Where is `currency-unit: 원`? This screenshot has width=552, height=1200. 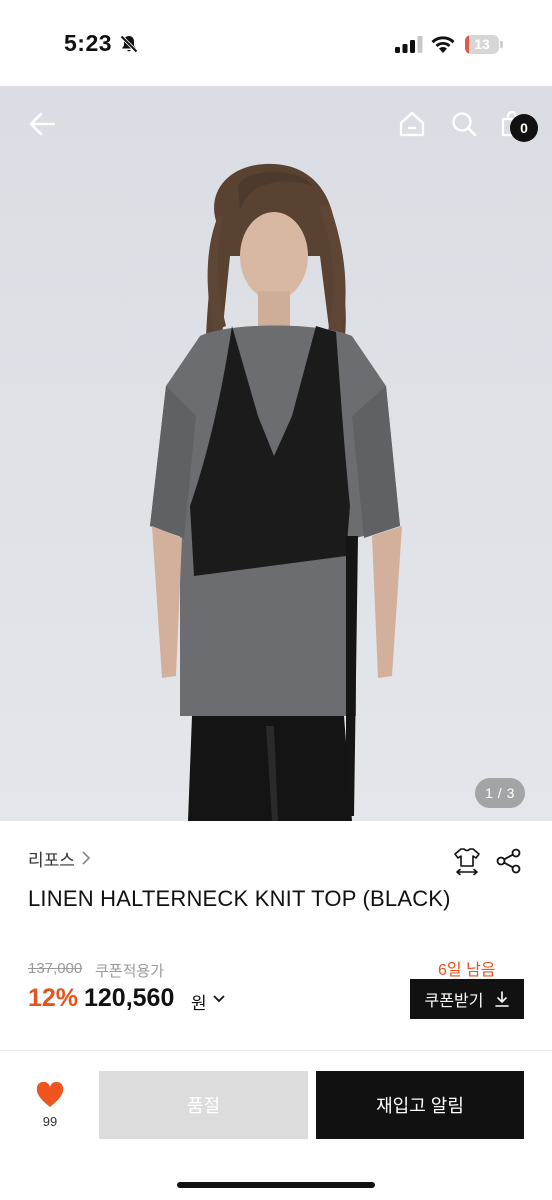
currency-unit: 원 is located at coordinates (199, 1003).